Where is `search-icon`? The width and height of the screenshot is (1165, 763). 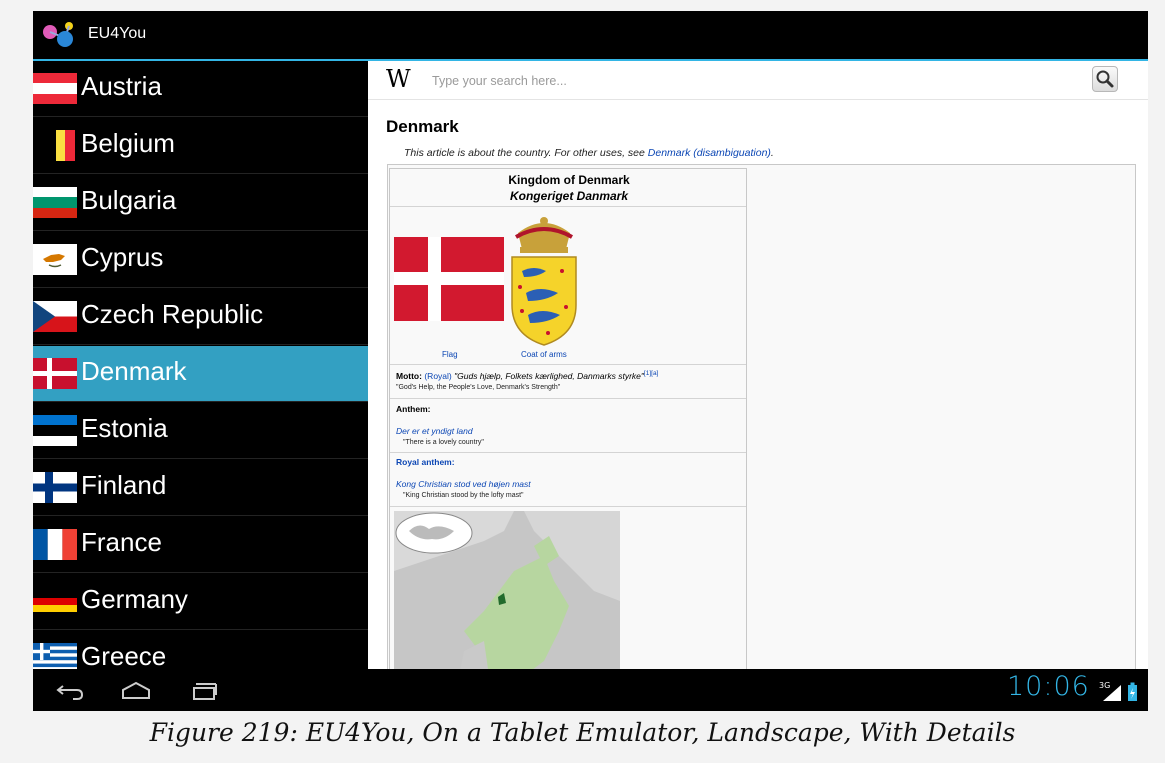 search-icon is located at coordinates (1105, 79).